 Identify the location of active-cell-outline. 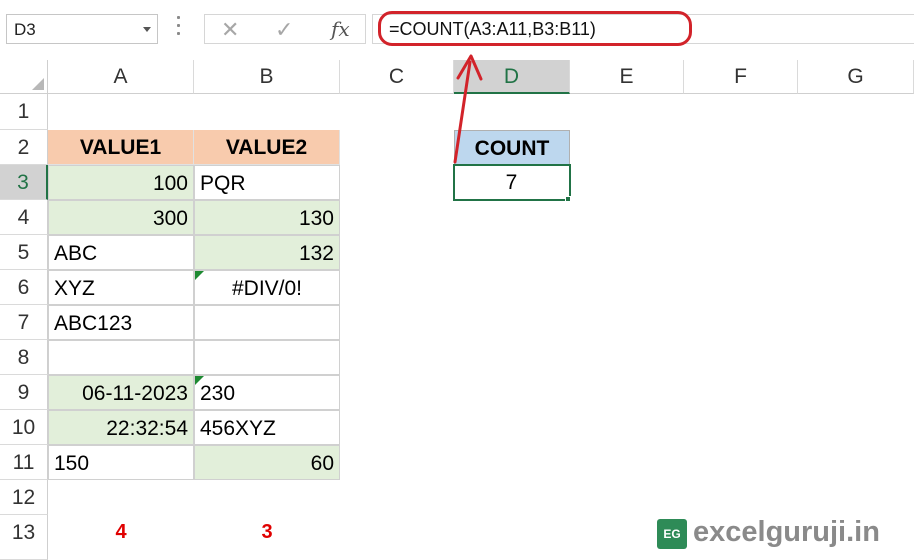
(512, 182).